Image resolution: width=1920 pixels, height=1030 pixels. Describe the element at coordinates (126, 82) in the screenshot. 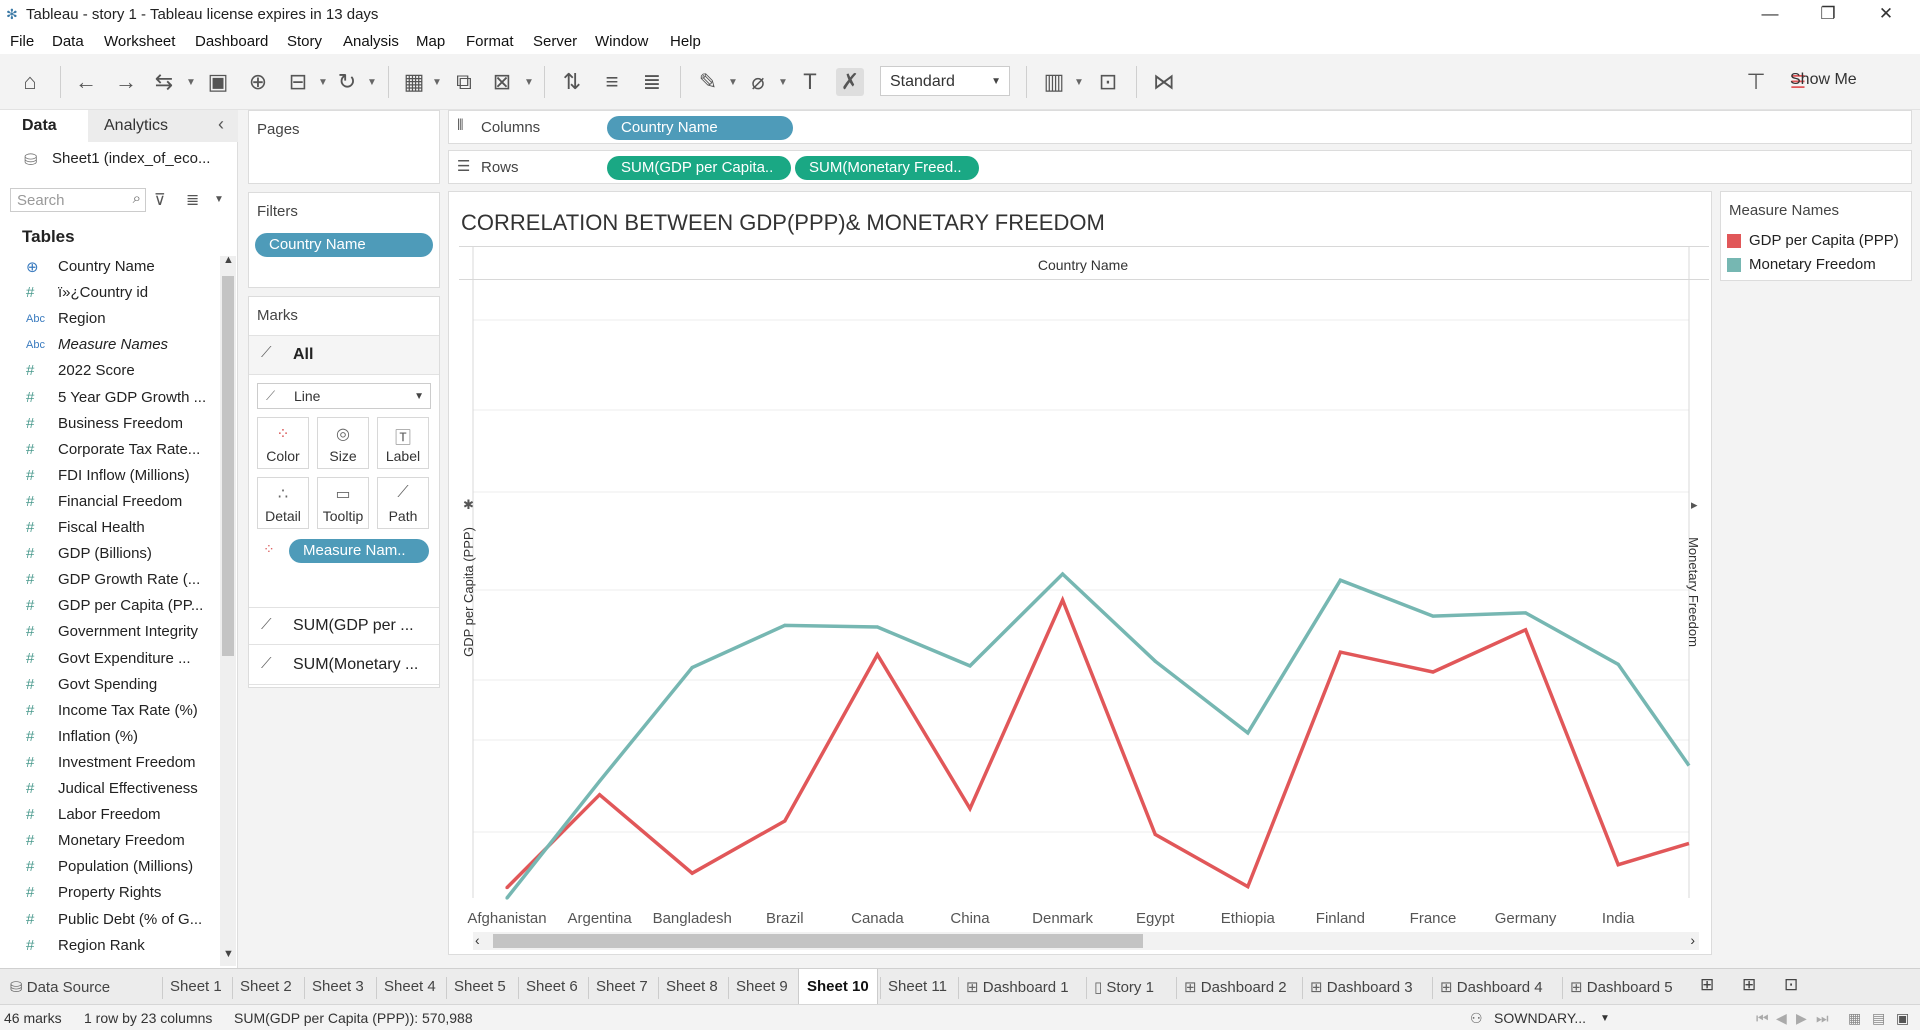

I see `redo-icon: →` at that location.